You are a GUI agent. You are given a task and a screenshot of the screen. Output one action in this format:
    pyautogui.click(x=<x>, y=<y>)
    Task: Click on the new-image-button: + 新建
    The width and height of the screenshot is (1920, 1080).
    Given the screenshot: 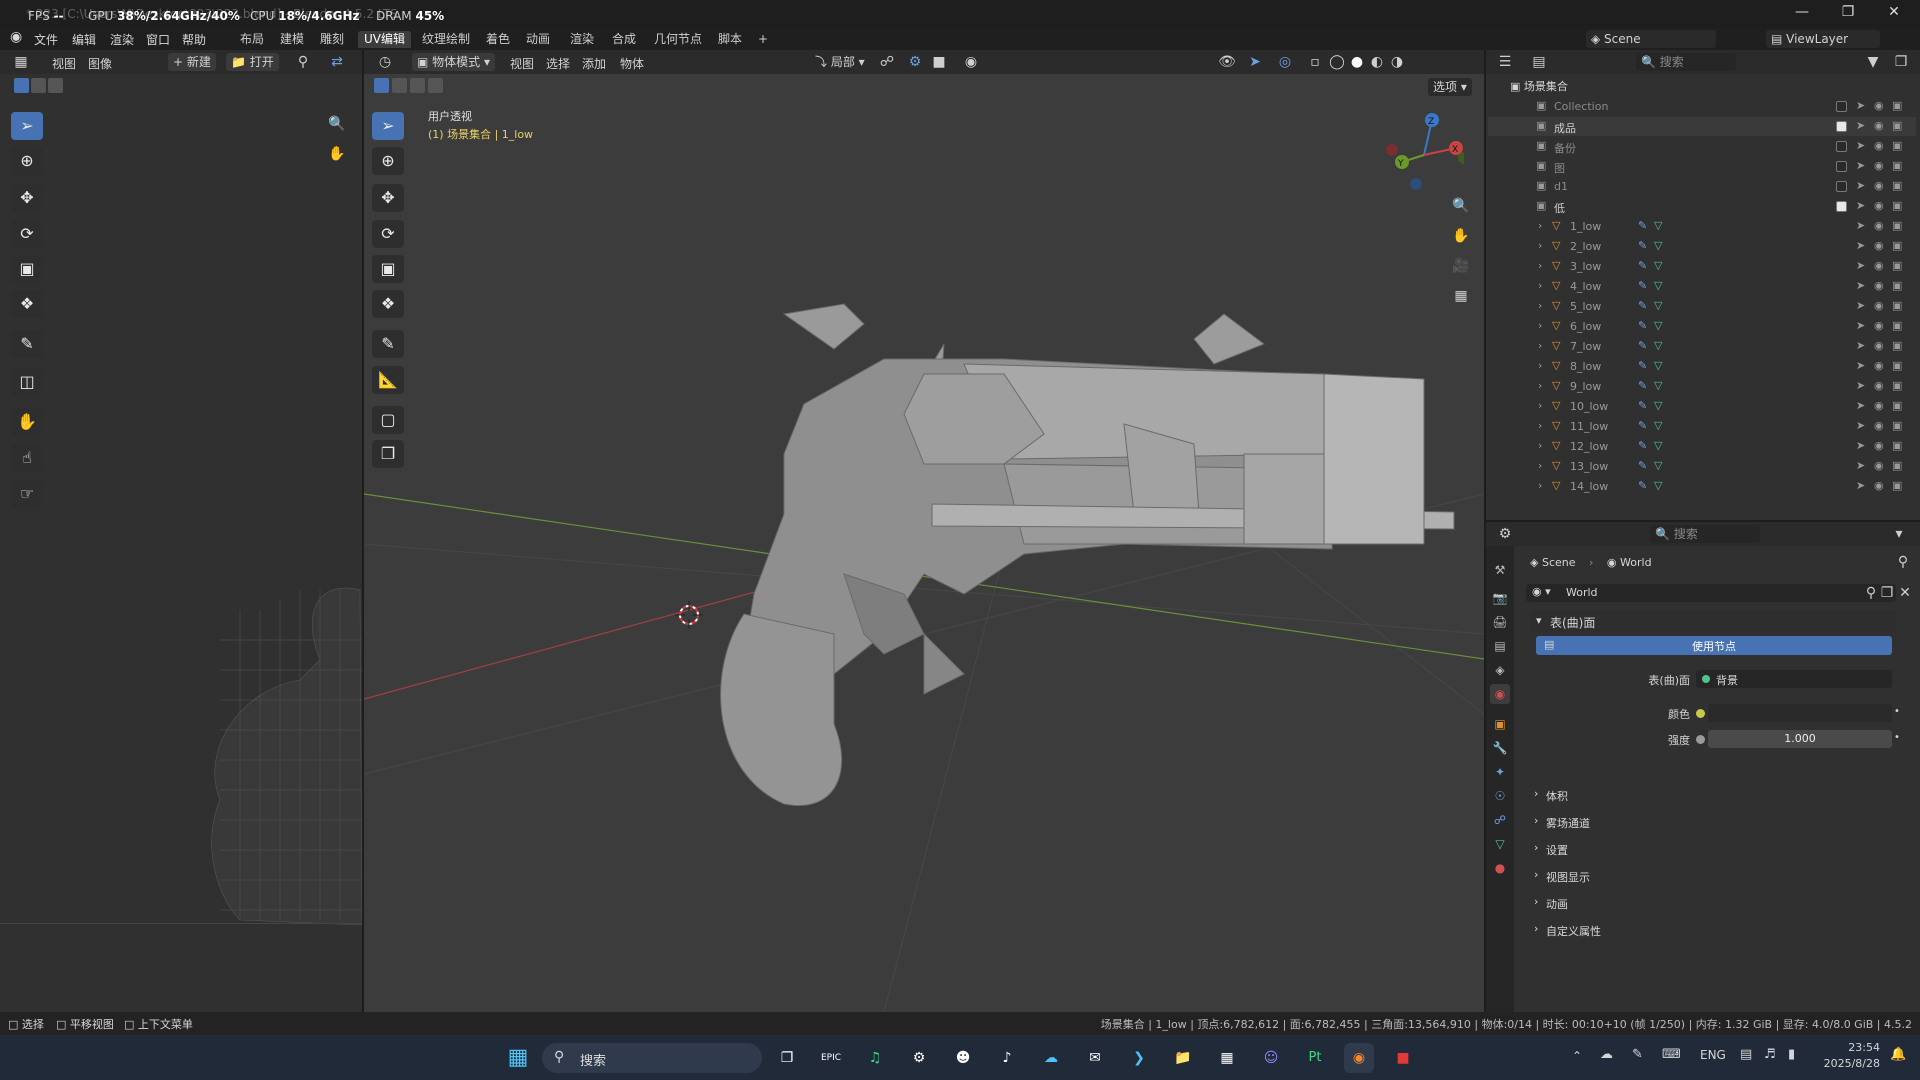 What is the action you would take?
    pyautogui.click(x=192, y=62)
    